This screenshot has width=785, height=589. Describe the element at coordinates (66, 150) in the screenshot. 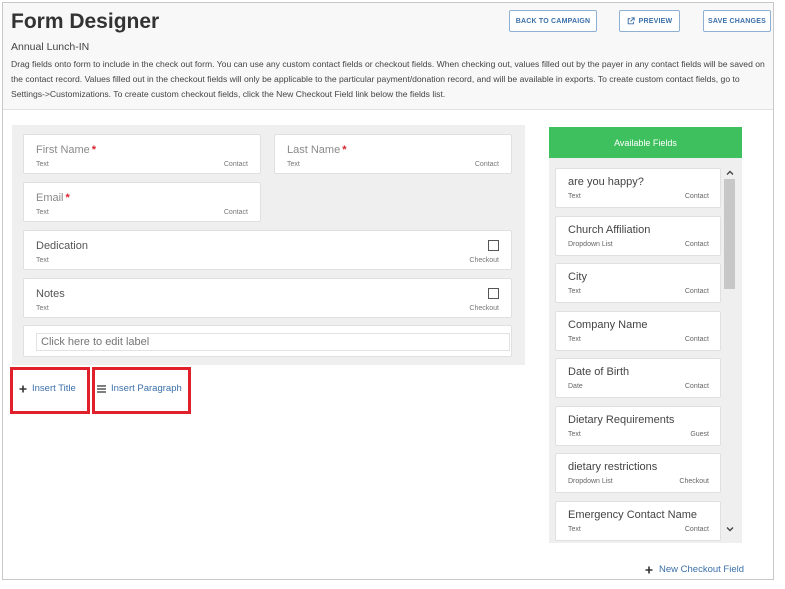

I see `field-label: First Name *` at that location.